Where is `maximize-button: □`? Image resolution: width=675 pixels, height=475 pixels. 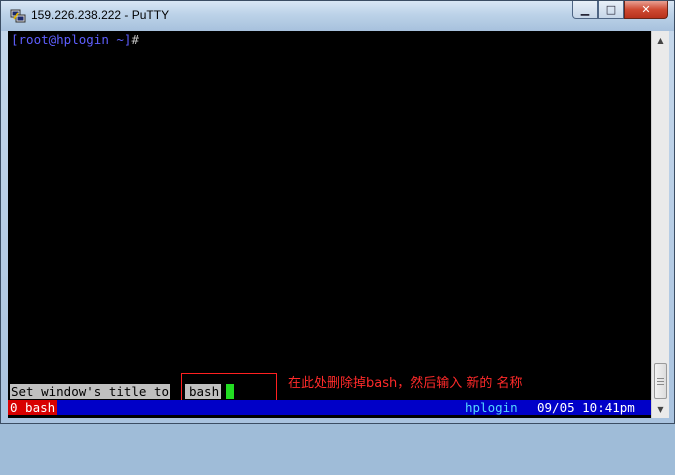
maximize-button: □ is located at coordinates (611, 10).